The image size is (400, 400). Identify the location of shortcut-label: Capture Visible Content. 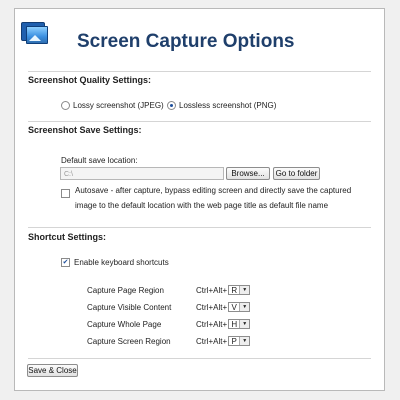
(129, 307).